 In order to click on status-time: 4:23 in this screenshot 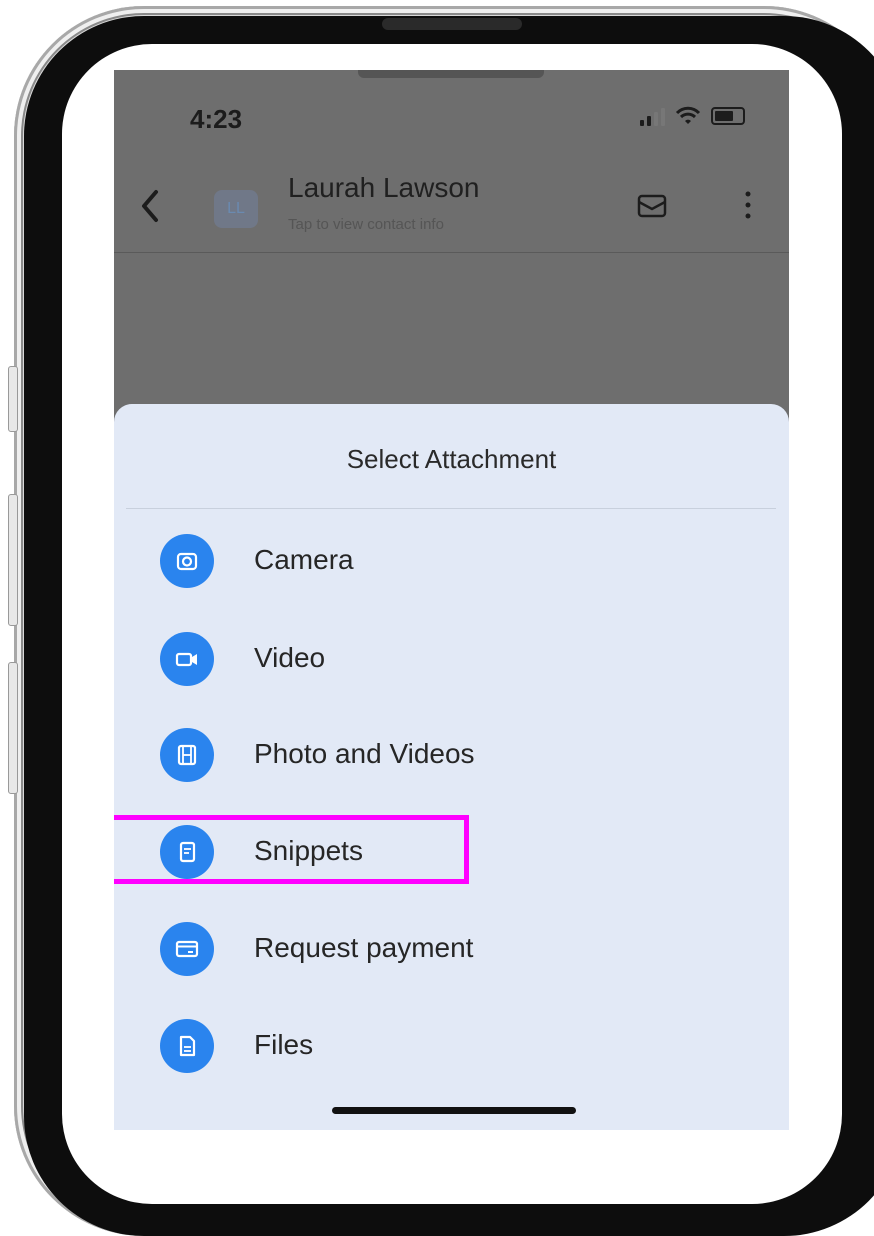, I will do `click(216, 119)`.